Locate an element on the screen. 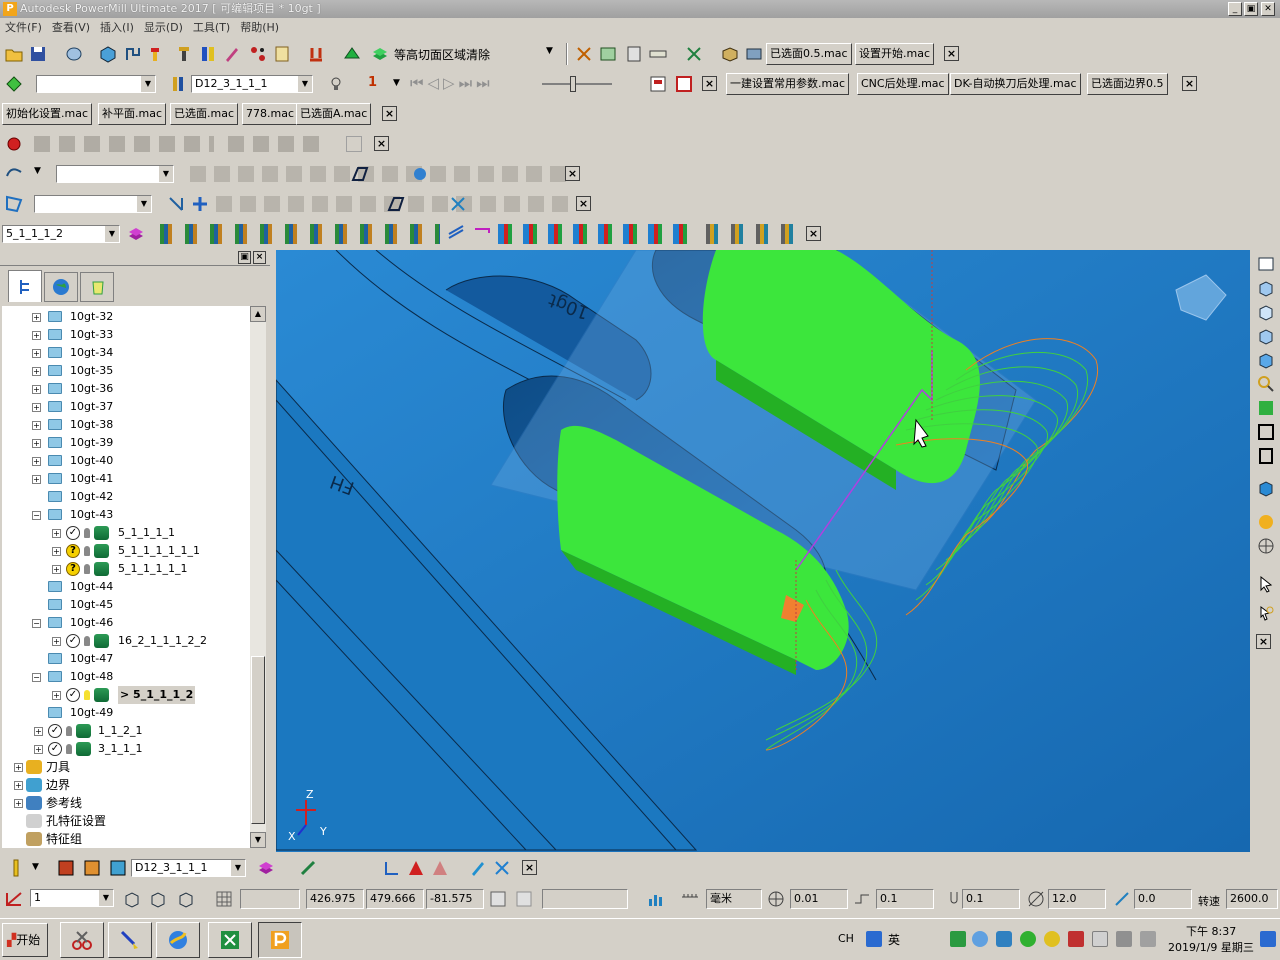 The height and width of the screenshot is (960, 1280). tool-stack-icon is located at coordinates (266, 868).